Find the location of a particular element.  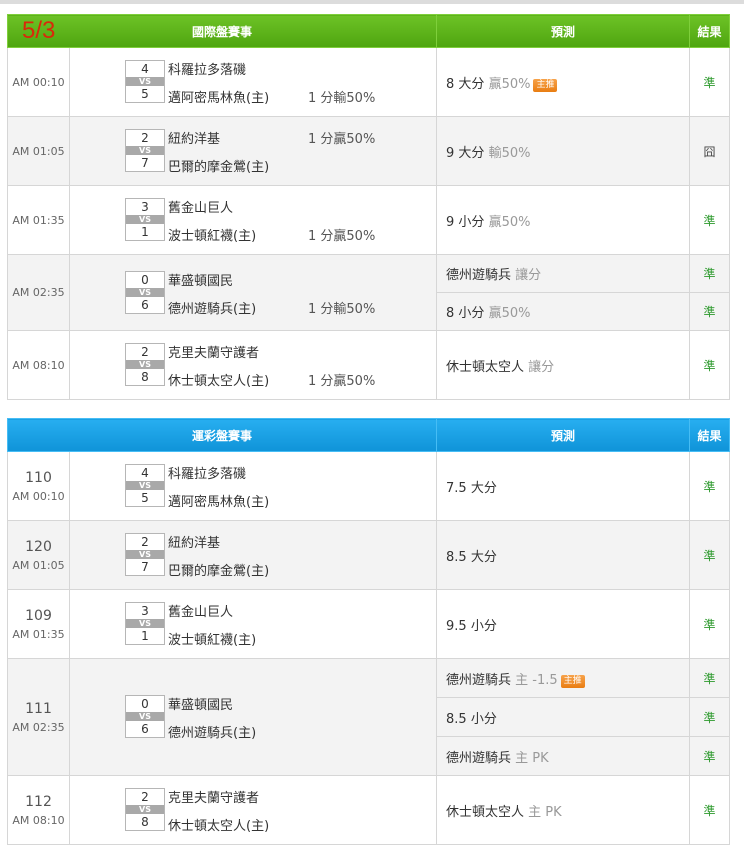

away-score: 3 is located at coordinates (145, 207).